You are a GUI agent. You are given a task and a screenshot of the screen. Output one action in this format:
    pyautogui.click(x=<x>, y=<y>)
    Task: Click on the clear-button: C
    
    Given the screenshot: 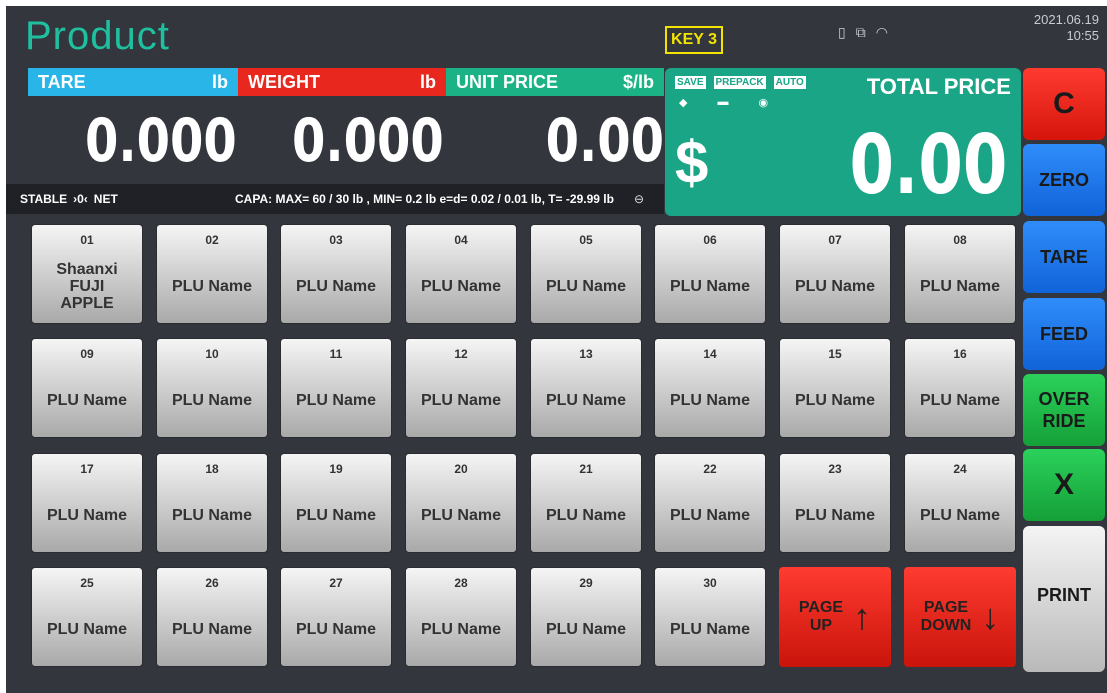 What is the action you would take?
    pyautogui.click(x=1064, y=104)
    